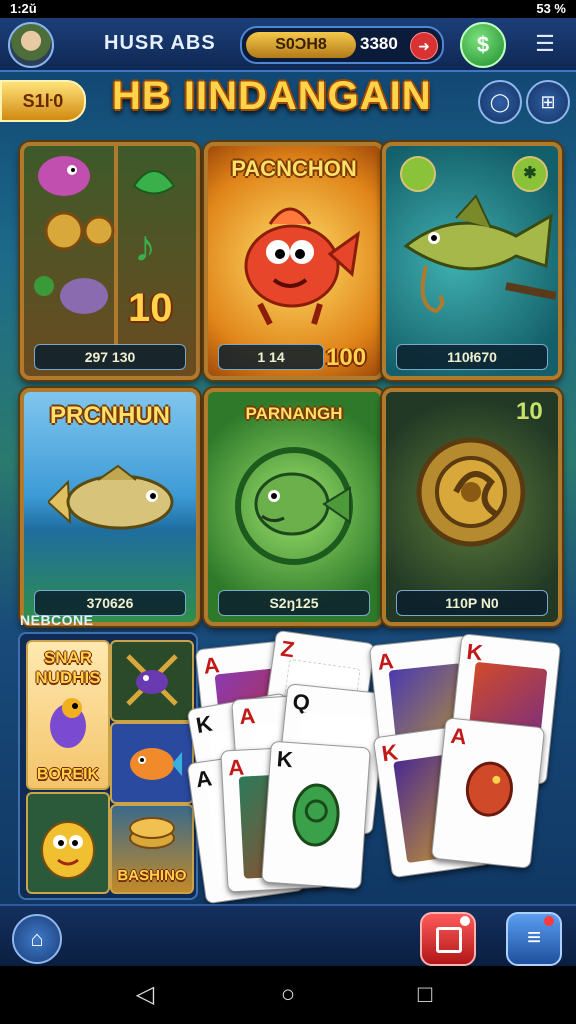 The height and width of the screenshot is (1024, 576). I want to click on game-card-label: S2ŋ125, so click(294, 603).